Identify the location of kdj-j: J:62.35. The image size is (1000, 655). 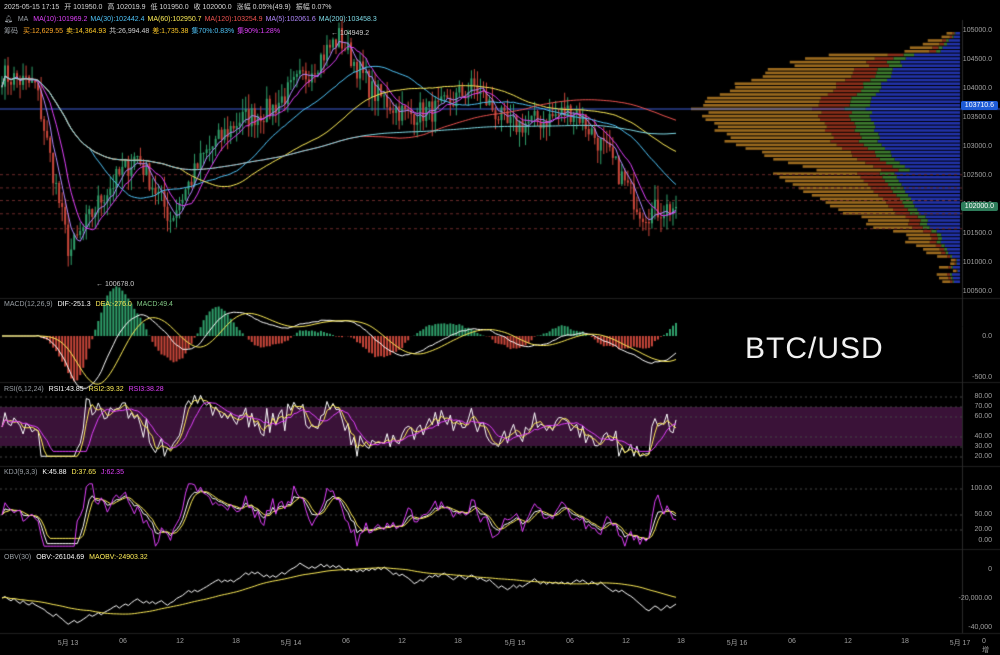
(112, 472).